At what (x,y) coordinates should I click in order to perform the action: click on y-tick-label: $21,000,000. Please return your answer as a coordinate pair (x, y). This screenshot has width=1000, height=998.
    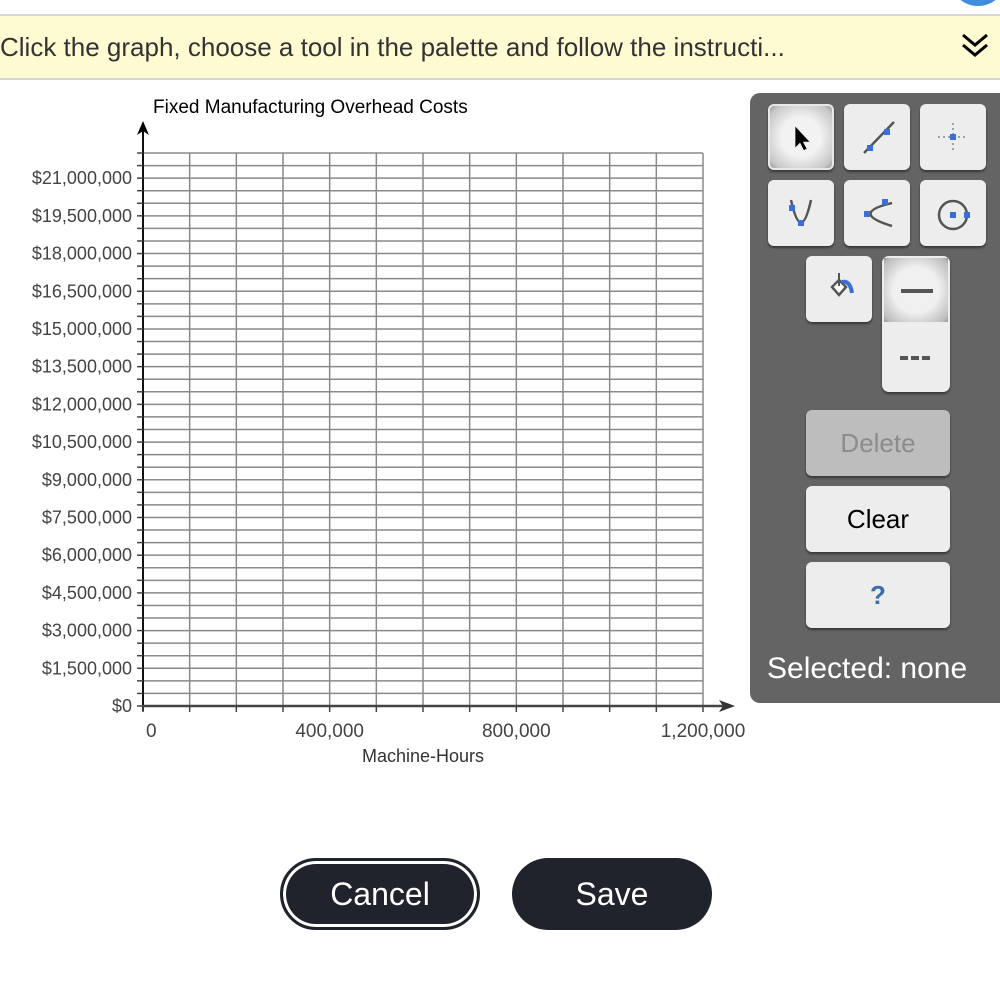
    Looking at the image, I should click on (82, 178).